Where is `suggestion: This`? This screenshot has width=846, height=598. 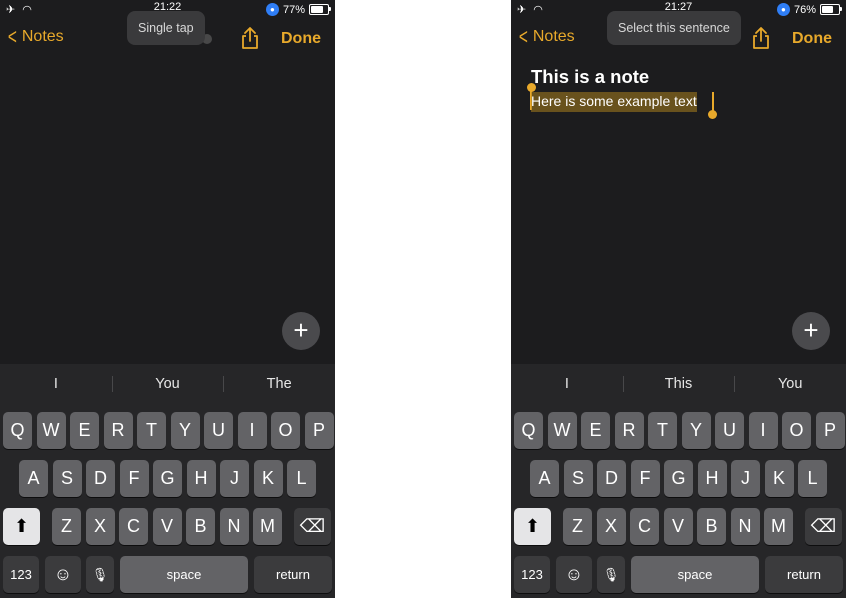
suggestion: This is located at coordinates (678, 384).